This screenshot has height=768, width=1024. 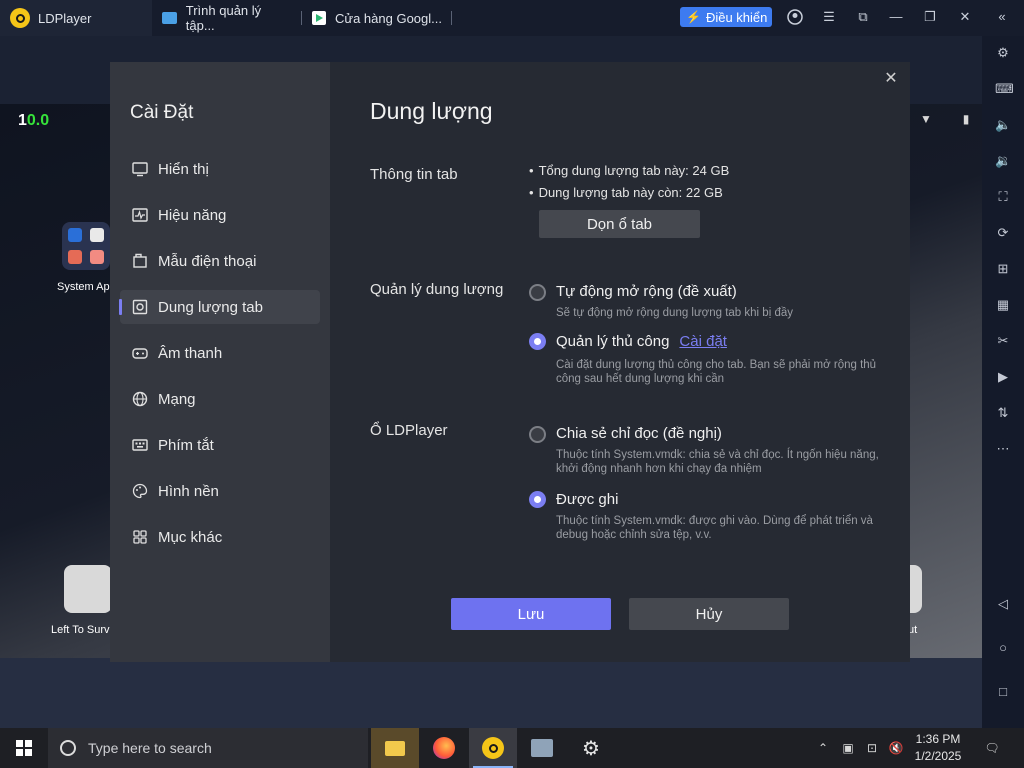 I want to click on grid-icon, so click(x=140, y=537).